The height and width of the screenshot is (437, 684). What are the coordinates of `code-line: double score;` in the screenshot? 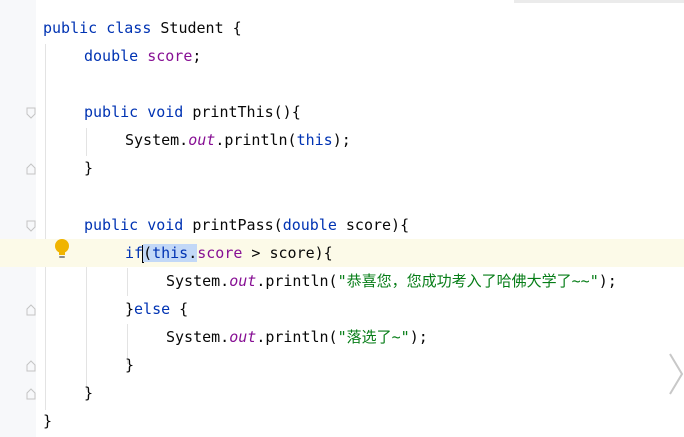 It's located at (363, 56).